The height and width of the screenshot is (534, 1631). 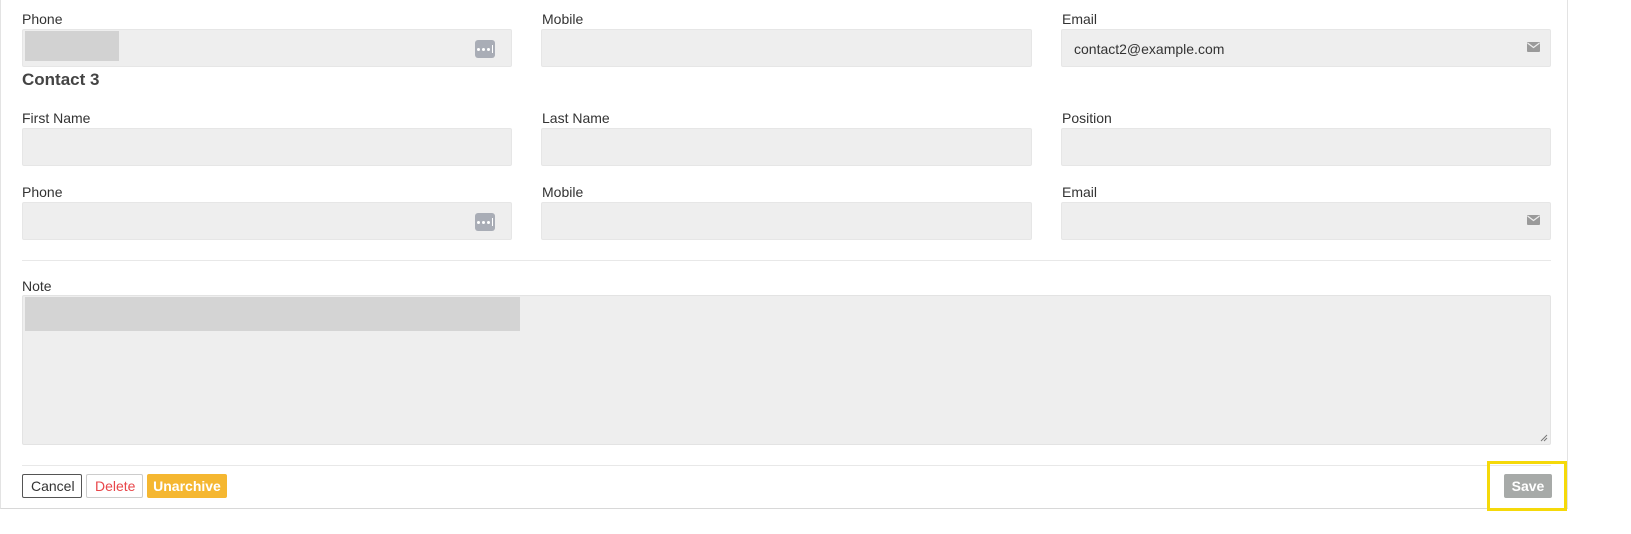 I want to click on contact2-email-value: contact2@example.com, so click(x=1149, y=49).